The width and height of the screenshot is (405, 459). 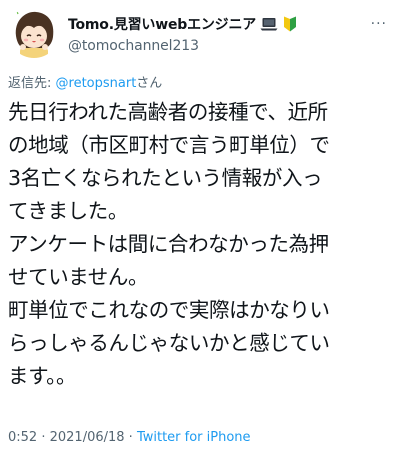 I want to click on tweet-date: 2021/06/18, so click(x=87, y=437).